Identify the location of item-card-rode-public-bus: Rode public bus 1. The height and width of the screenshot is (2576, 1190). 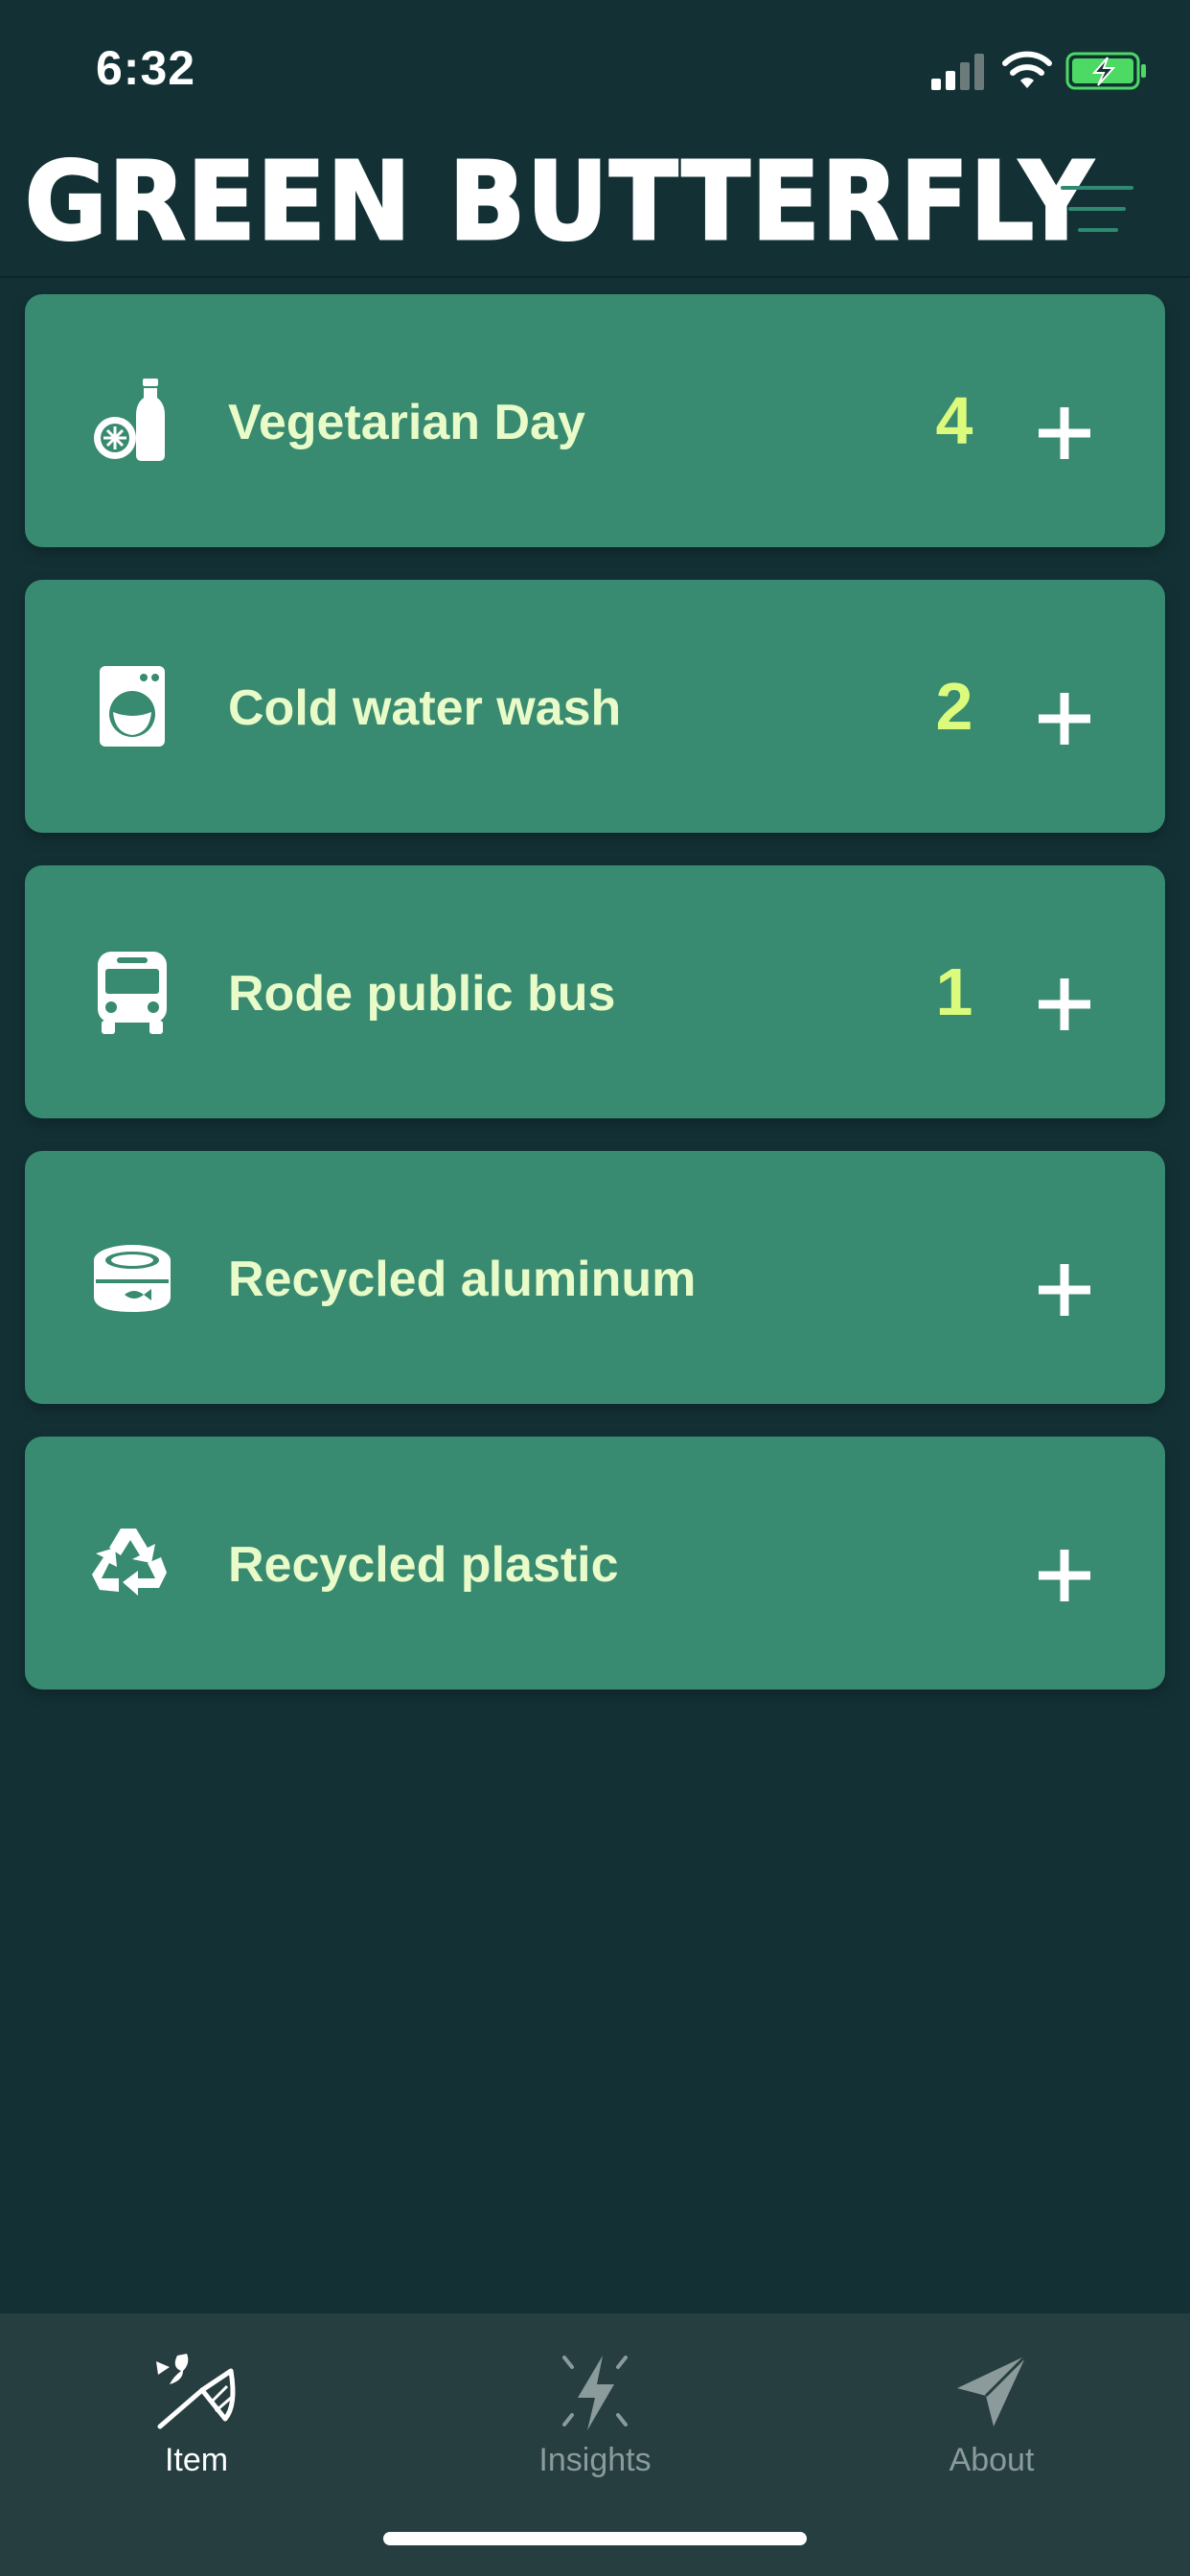
(595, 992).